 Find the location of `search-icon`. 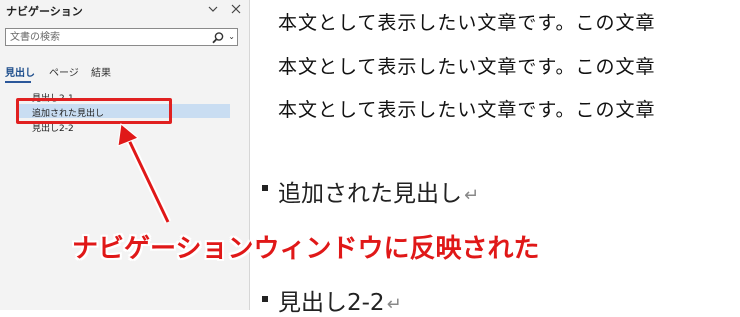

search-icon is located at coordinates (218, 37).